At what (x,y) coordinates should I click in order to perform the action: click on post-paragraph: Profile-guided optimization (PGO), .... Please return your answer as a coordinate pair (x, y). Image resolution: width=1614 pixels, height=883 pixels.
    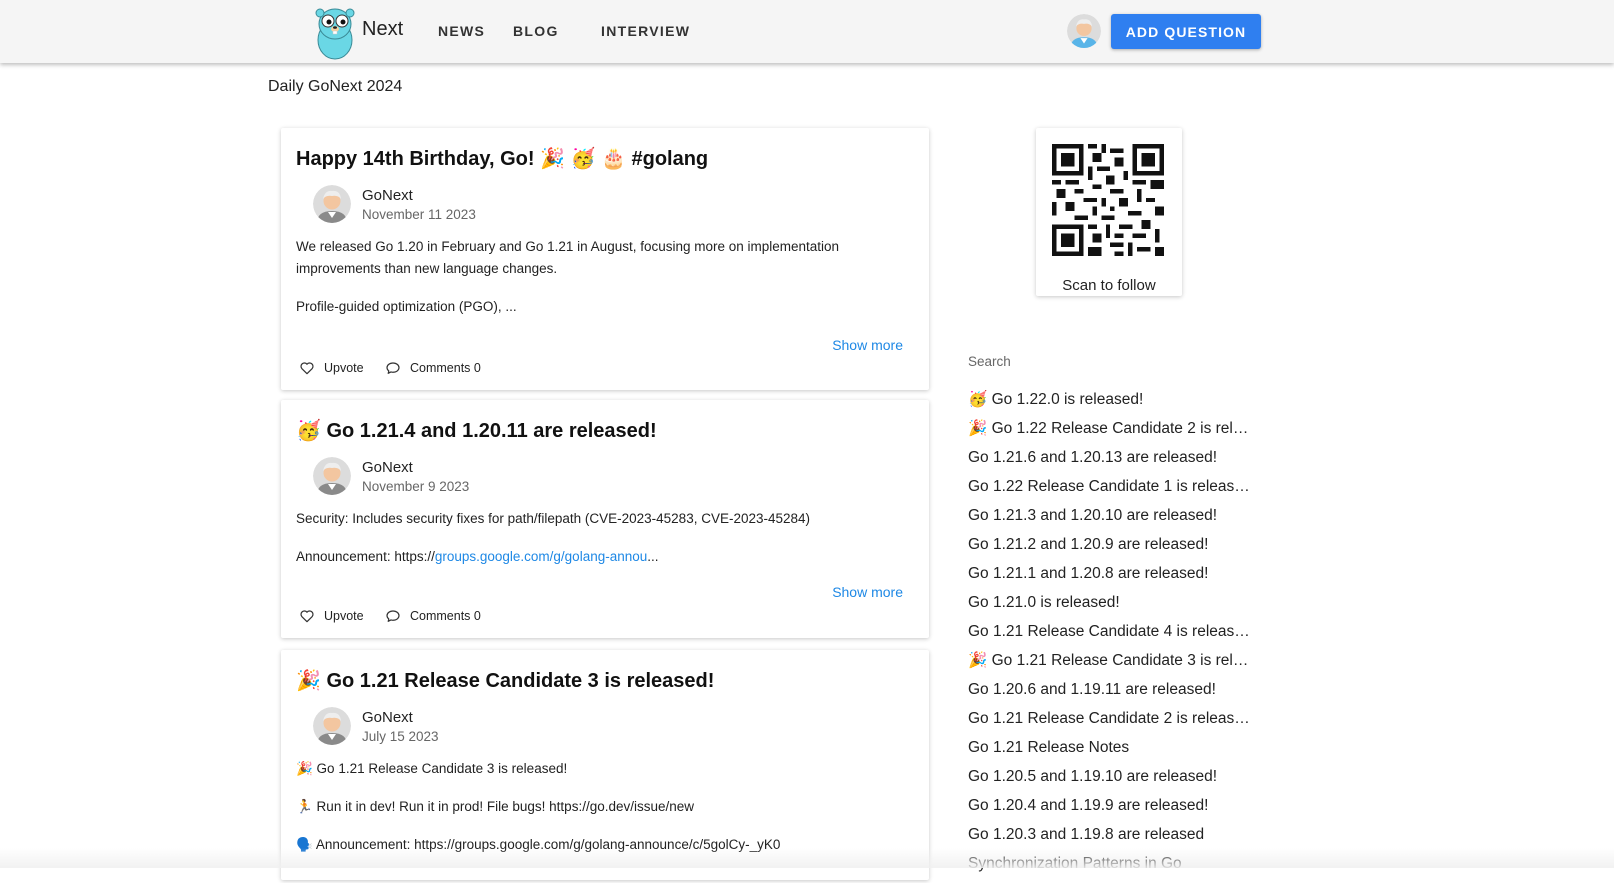
    Looking at the image, I should click on (406, 306).